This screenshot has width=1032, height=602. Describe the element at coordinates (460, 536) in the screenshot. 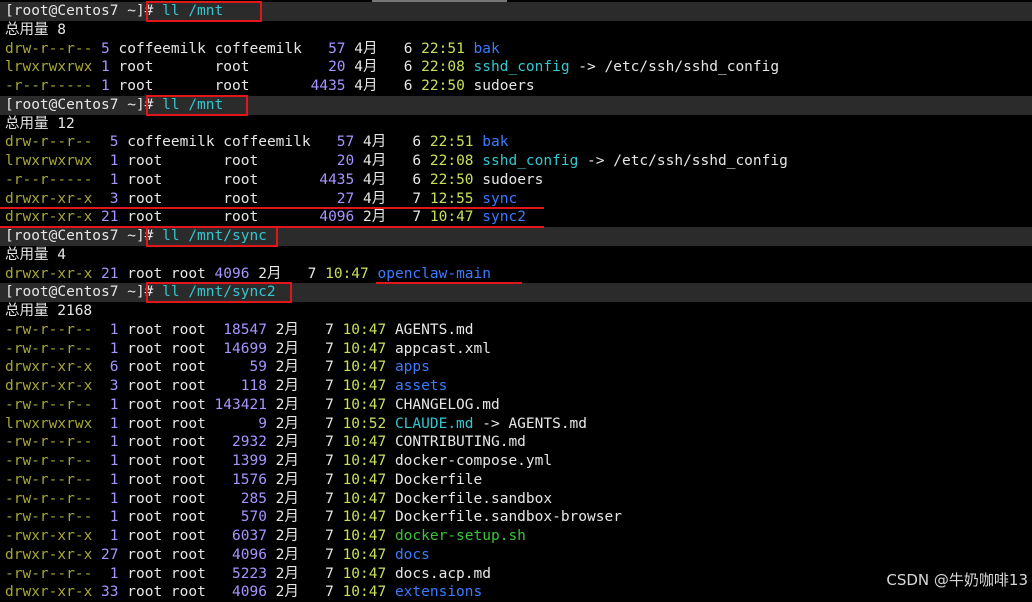

I see `file-name: docker-setup.sh` at that location.